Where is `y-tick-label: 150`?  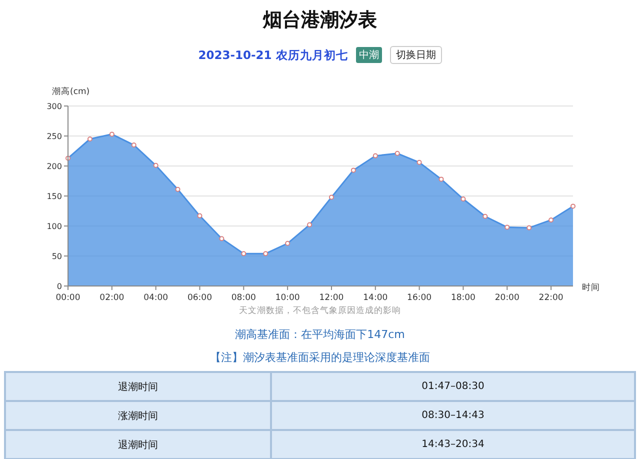 y-tick-label: 150 is located at coordinates (54, 196).